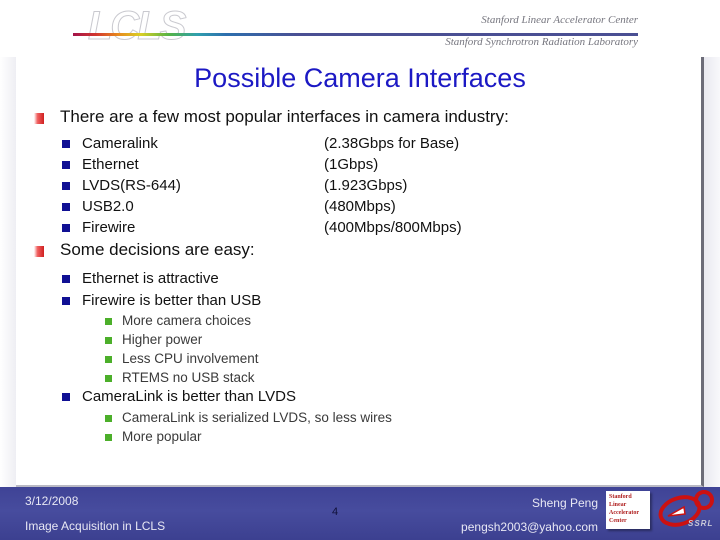 The image size is (720, 540). Describe the element at coordinates (366, 185) in the screenshot. I see `interface-spec: (1.923Gbps)` at that location.